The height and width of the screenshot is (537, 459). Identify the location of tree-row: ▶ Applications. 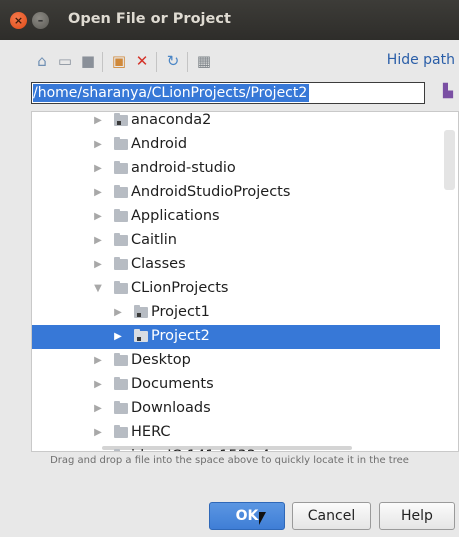
(236, 217).